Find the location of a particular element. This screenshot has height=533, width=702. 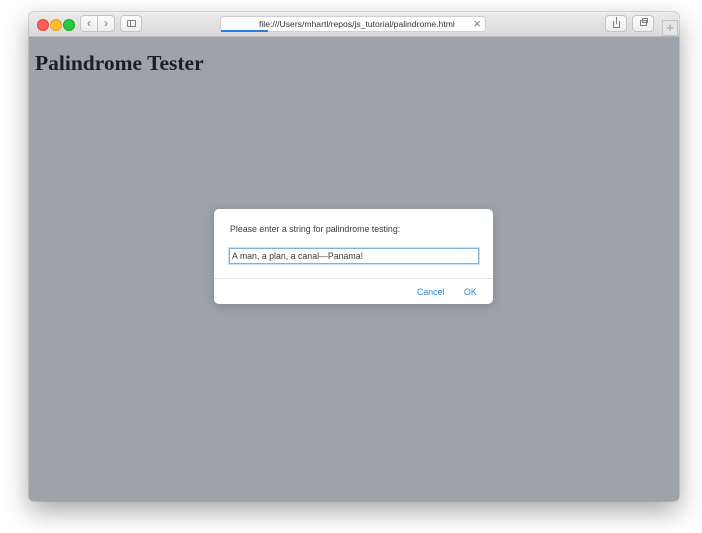

share-icon is located at coordinates (616, 22).